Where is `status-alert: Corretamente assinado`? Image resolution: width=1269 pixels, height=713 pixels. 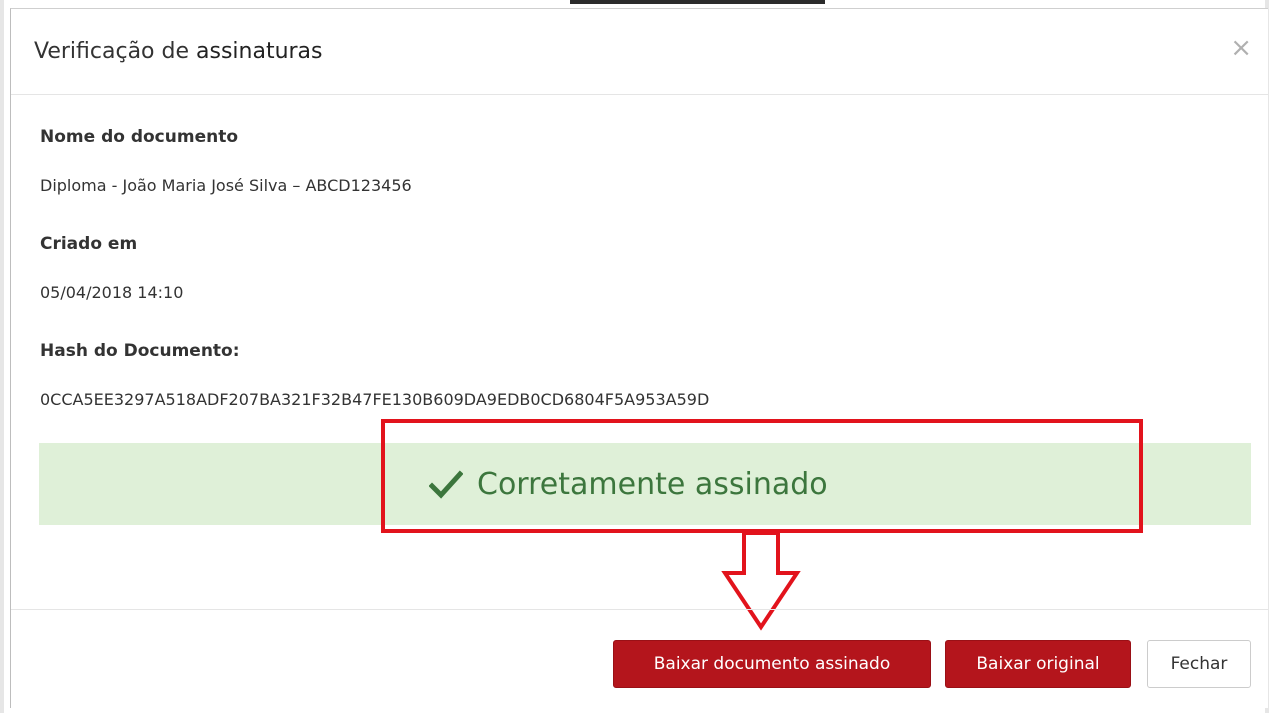
status-alert: Corretamente assinado is located at coordinates (645, 484).